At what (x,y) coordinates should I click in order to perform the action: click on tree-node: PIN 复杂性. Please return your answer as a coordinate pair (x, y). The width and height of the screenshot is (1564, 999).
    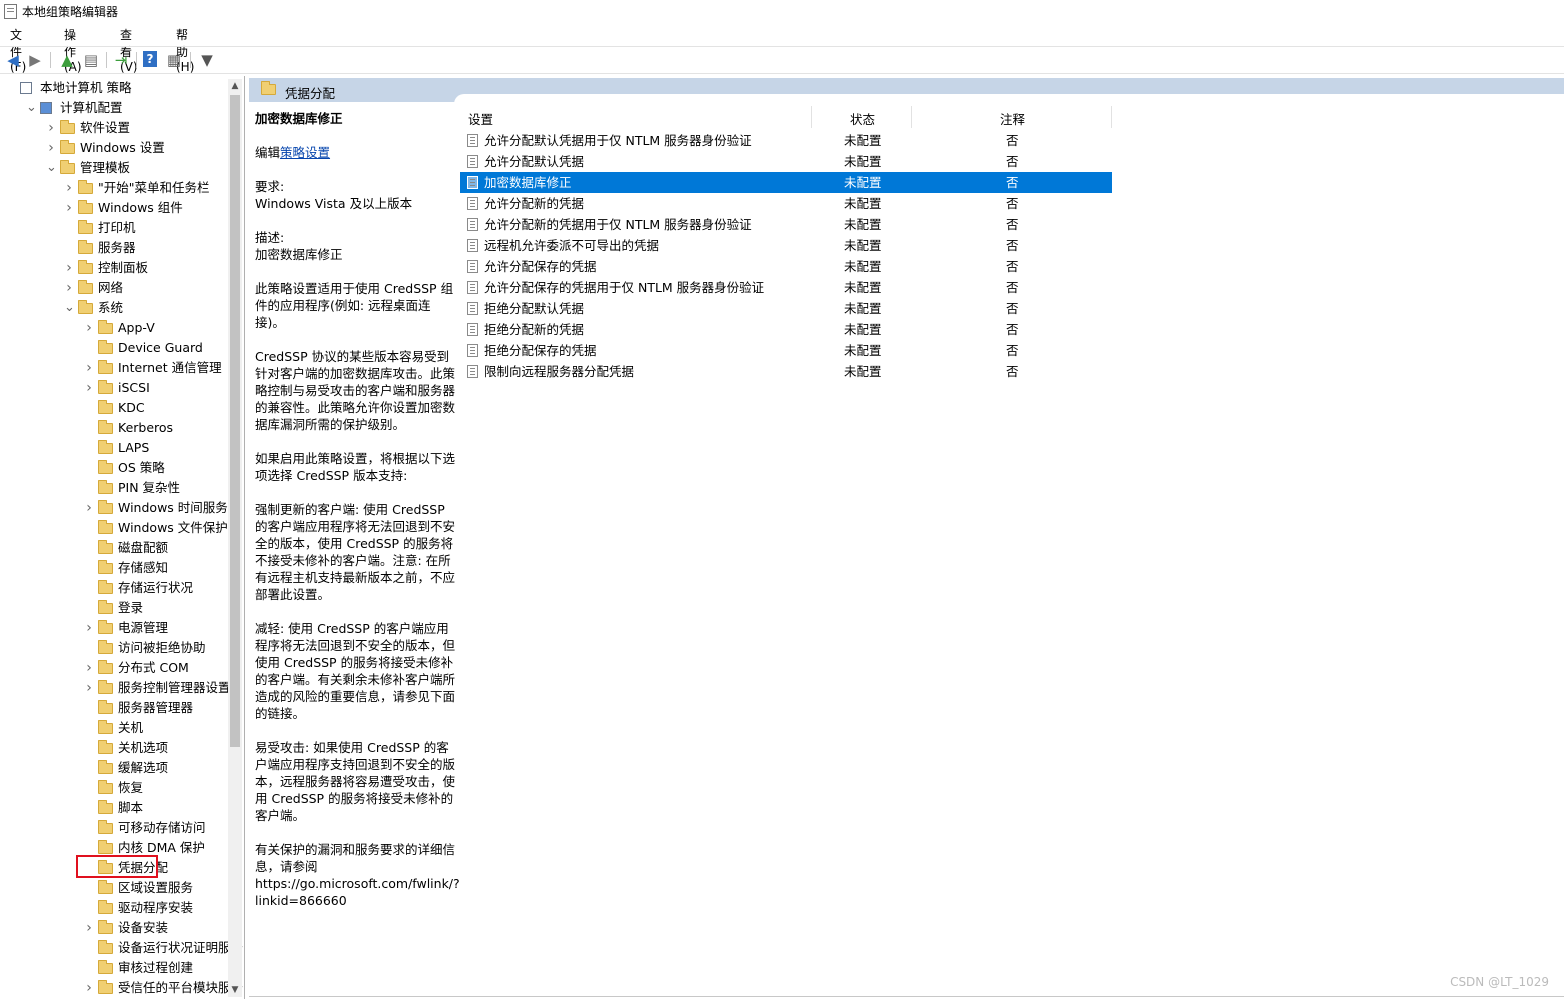
    Looking at the image, I should click on (114, 488).